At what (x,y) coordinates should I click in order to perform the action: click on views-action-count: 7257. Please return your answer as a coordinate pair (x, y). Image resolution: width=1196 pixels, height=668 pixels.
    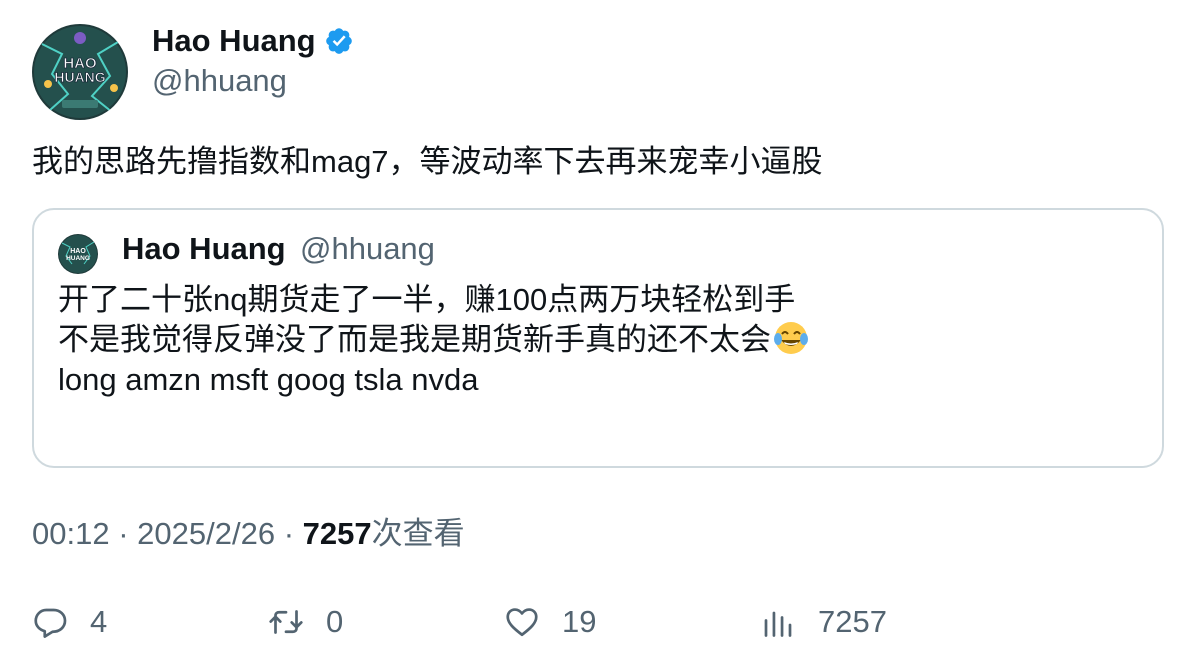
    Looking at the image, I should click on (852, 621).